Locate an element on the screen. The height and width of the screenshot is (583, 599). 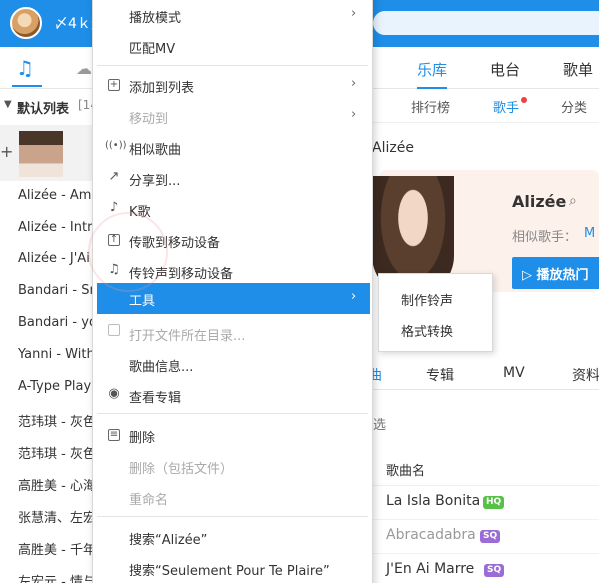
quality-badge: HQ is located at coordinates (494, 502).